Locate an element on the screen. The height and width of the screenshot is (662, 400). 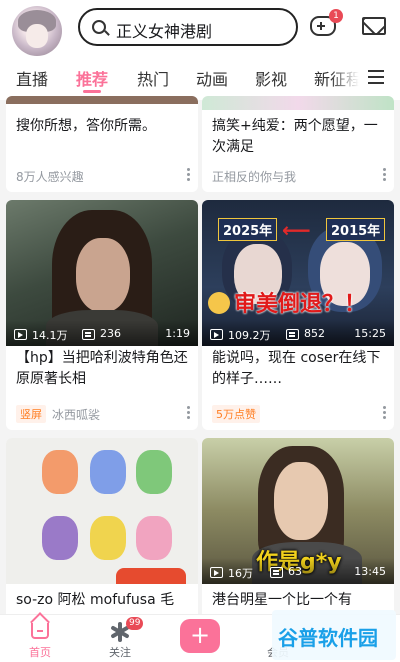
thumbnail: 2025年 ⟵ 2015年 审美倒退？！ 109.2万 852 15:25 is located at coordinates (298, 273).